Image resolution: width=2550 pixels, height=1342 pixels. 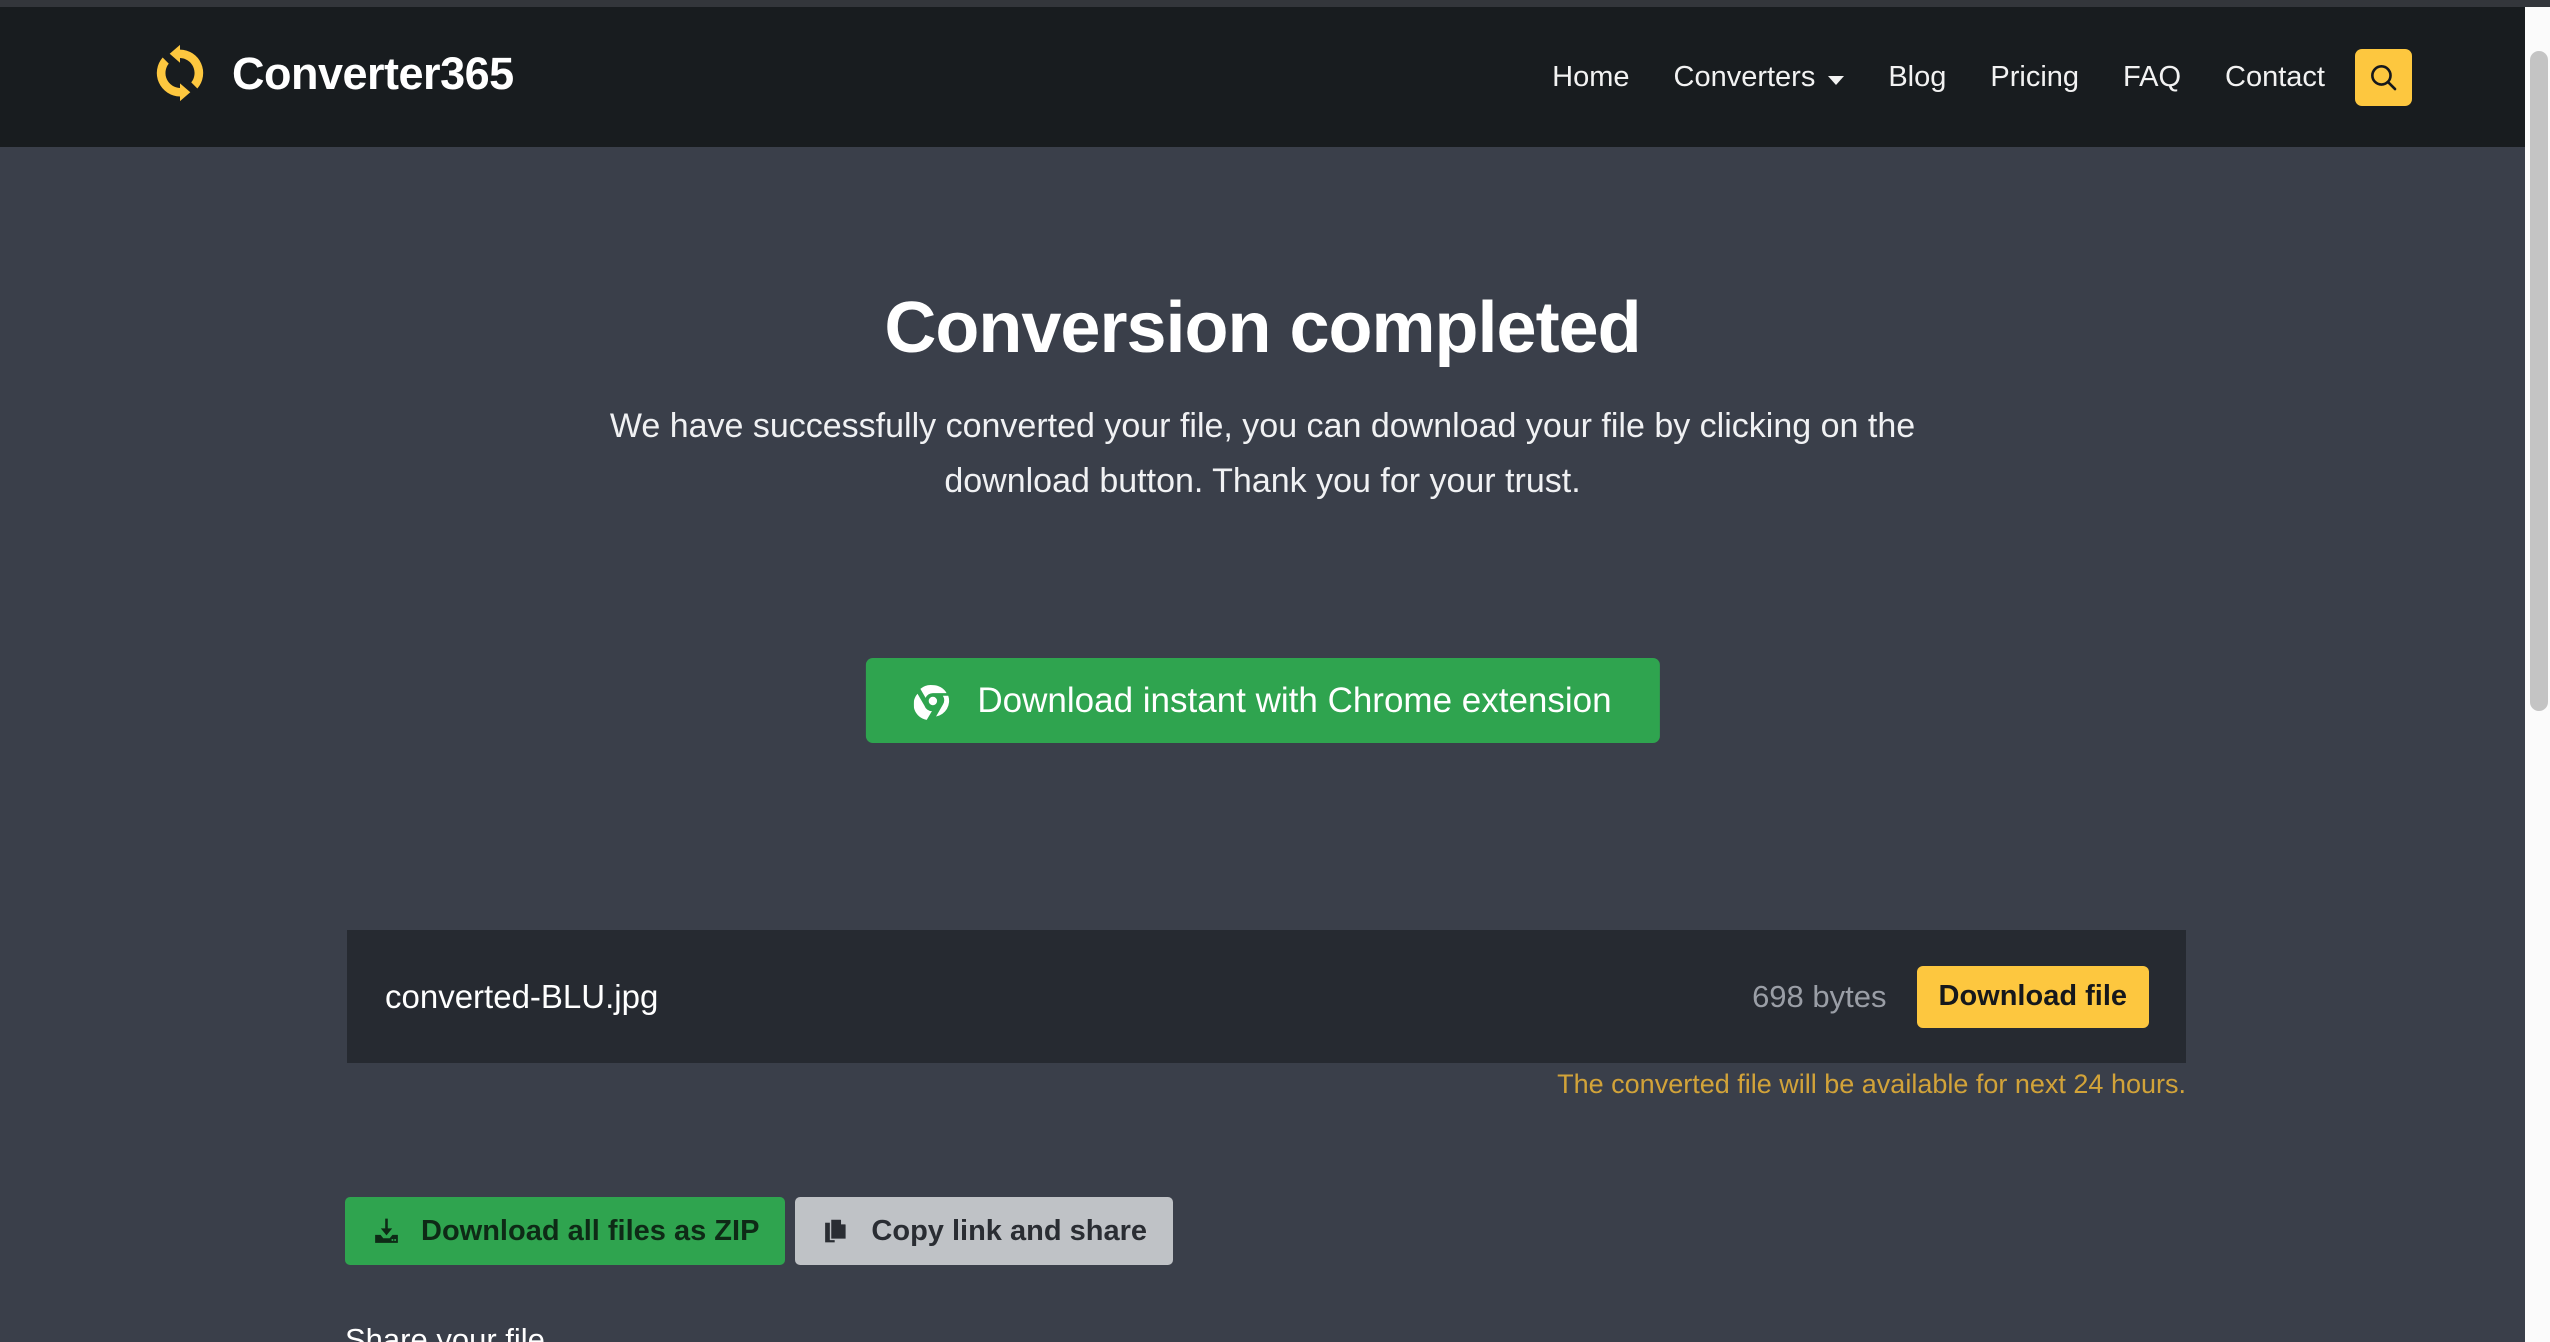 I want to click on file-size: 698 bytes, so click(x=1819, y=996).